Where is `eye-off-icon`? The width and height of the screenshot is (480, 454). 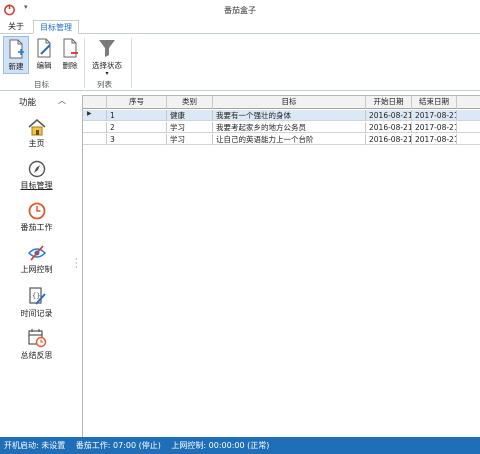
eye-off-icon is located at coordinates (36, 253).